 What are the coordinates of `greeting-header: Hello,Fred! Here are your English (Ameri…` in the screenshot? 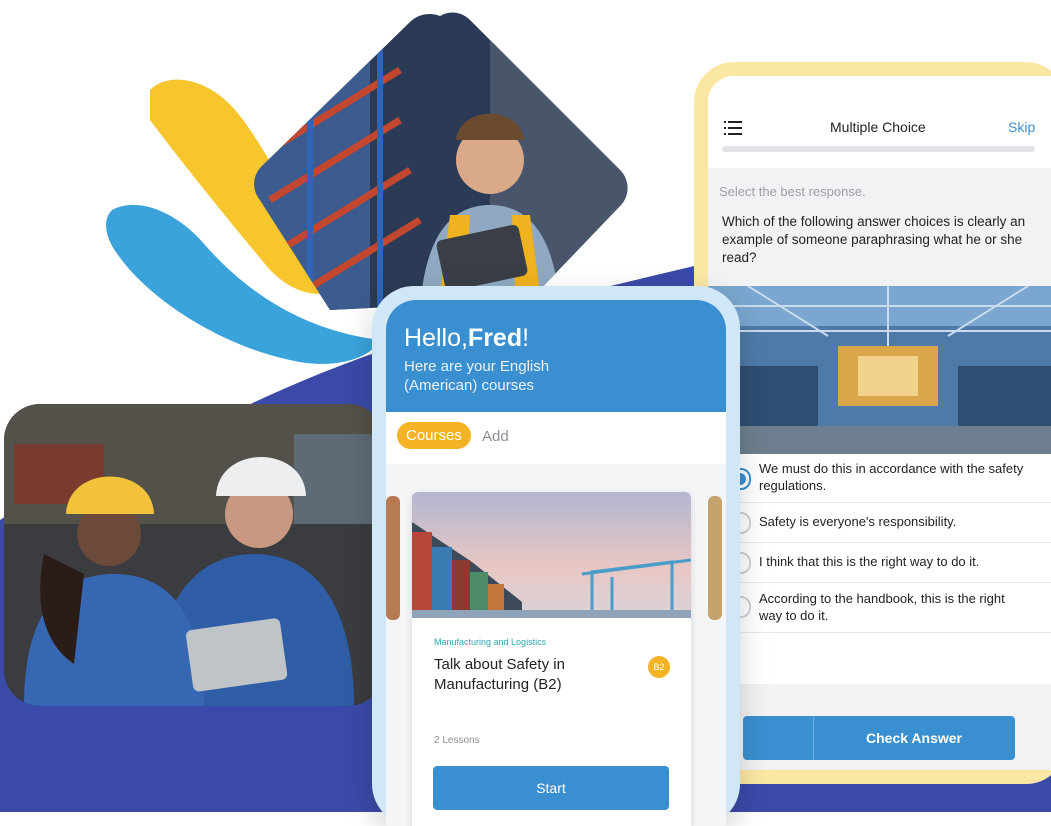 It's located at (556, 356).